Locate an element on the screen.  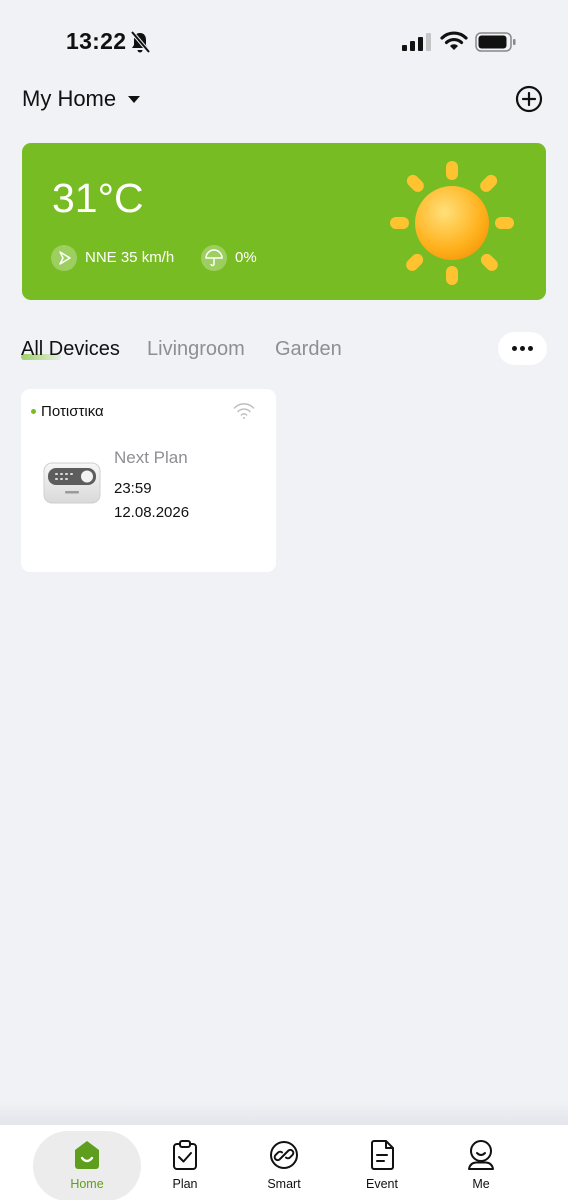
more-options-button is located at coordinates (522, 348).